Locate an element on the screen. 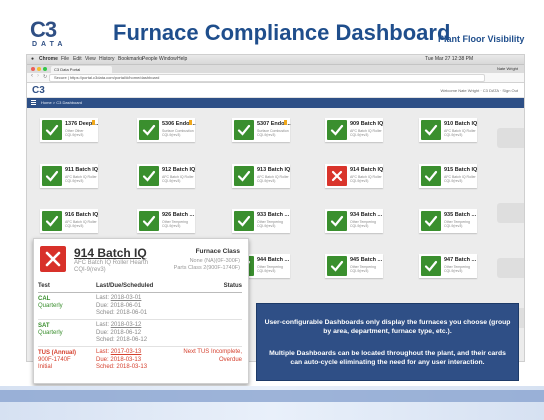  forward-icon: › is located at coordinates (38, 76).